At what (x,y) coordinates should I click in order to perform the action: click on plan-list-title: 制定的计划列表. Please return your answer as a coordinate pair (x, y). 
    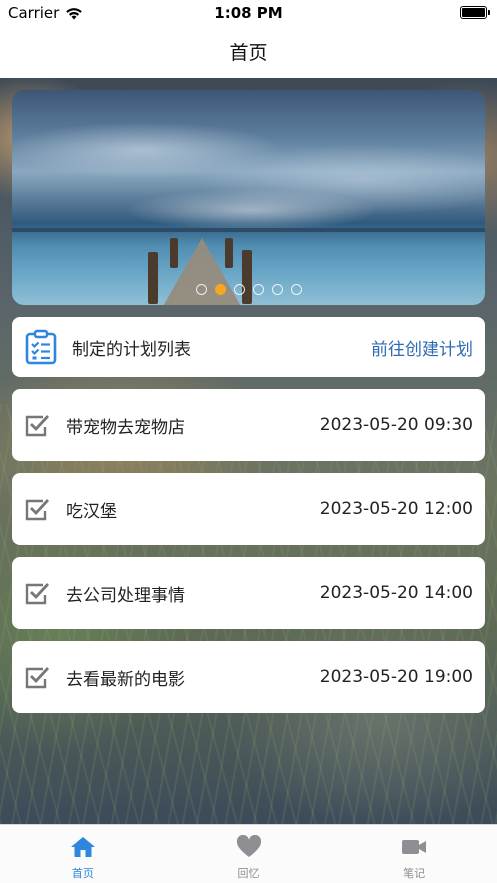
    Looking at the image, I should click on (131, 349).